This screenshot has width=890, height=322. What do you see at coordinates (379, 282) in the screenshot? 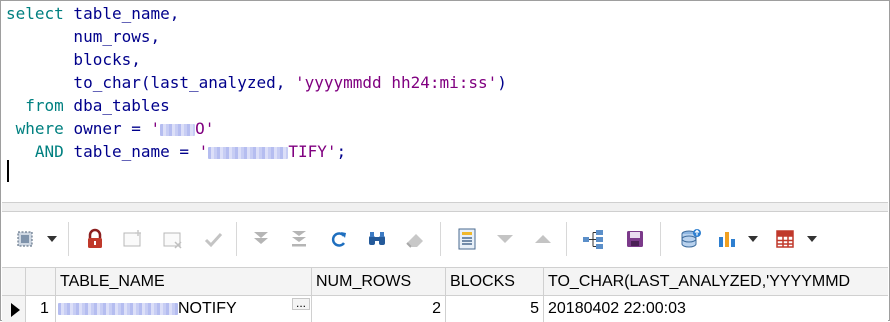
I see `column-header-num-rows: NUM_ROWS` at bounding box center [379, 282].